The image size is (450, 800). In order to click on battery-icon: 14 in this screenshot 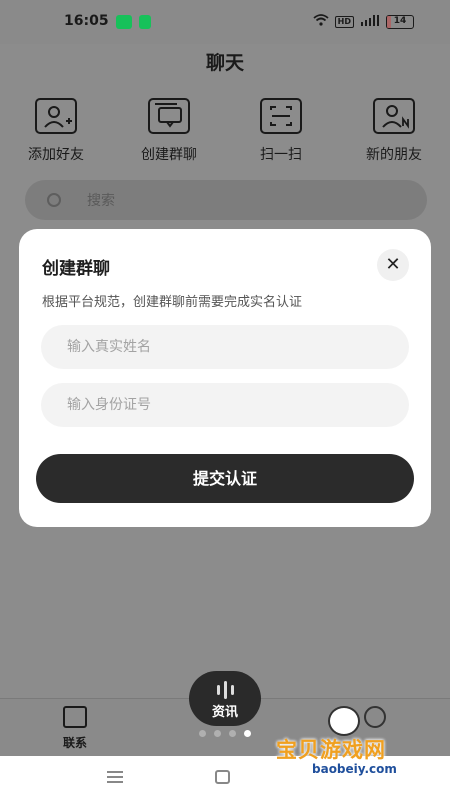, I will do `click(400, 21)`.